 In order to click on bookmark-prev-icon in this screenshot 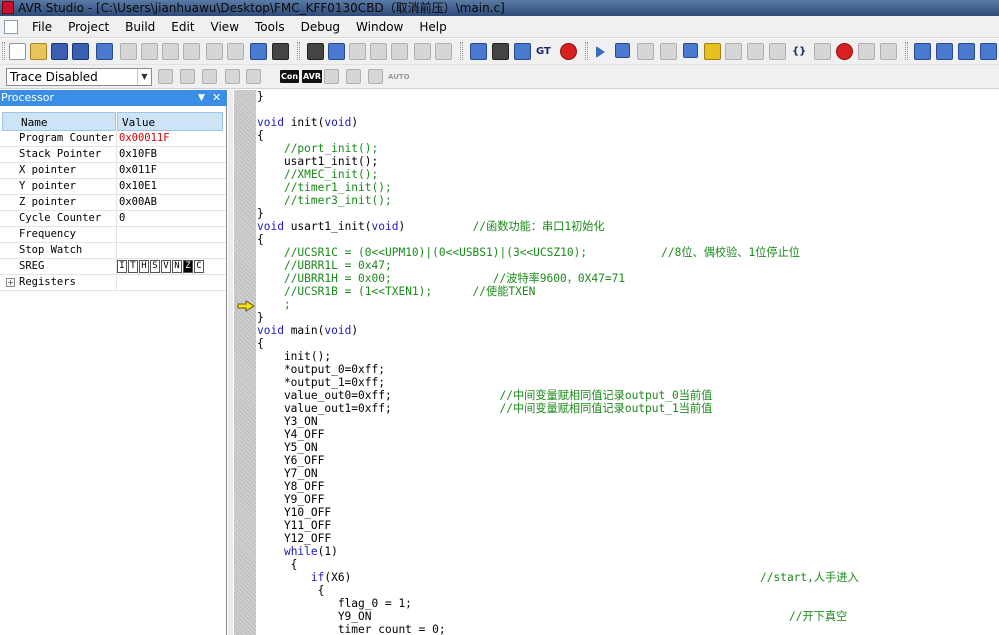, I will do `click(378, 51)`.